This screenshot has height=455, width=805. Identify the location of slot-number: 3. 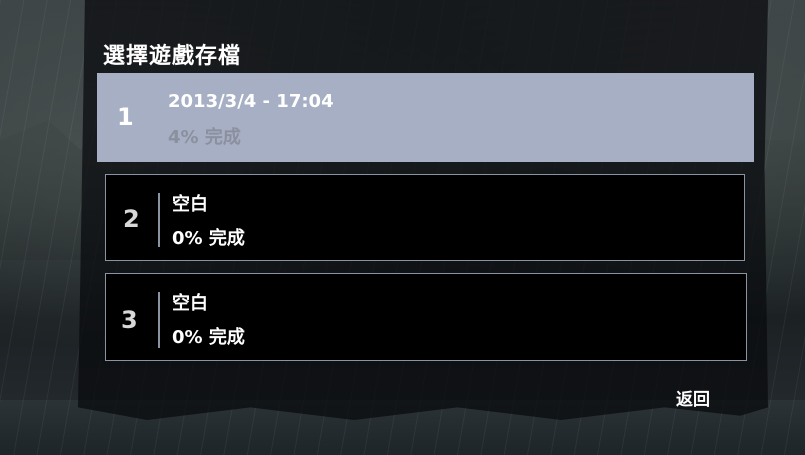
(129, 320).